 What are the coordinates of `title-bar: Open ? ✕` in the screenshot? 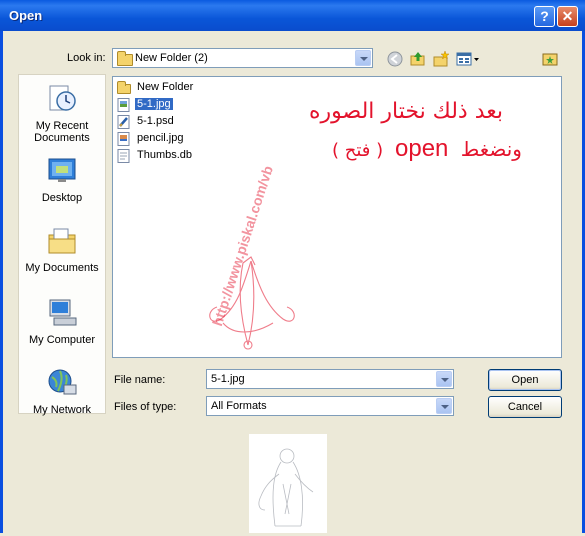 It's located at (292, 15).